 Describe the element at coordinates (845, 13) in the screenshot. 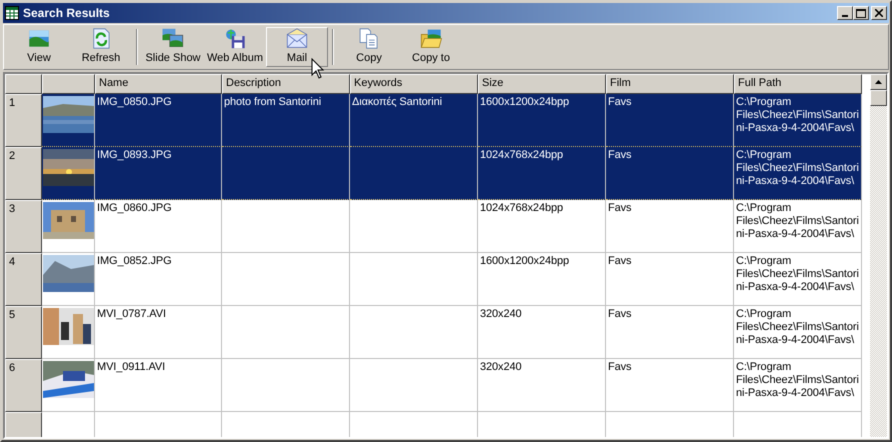

I see `minimize-button` at that location.